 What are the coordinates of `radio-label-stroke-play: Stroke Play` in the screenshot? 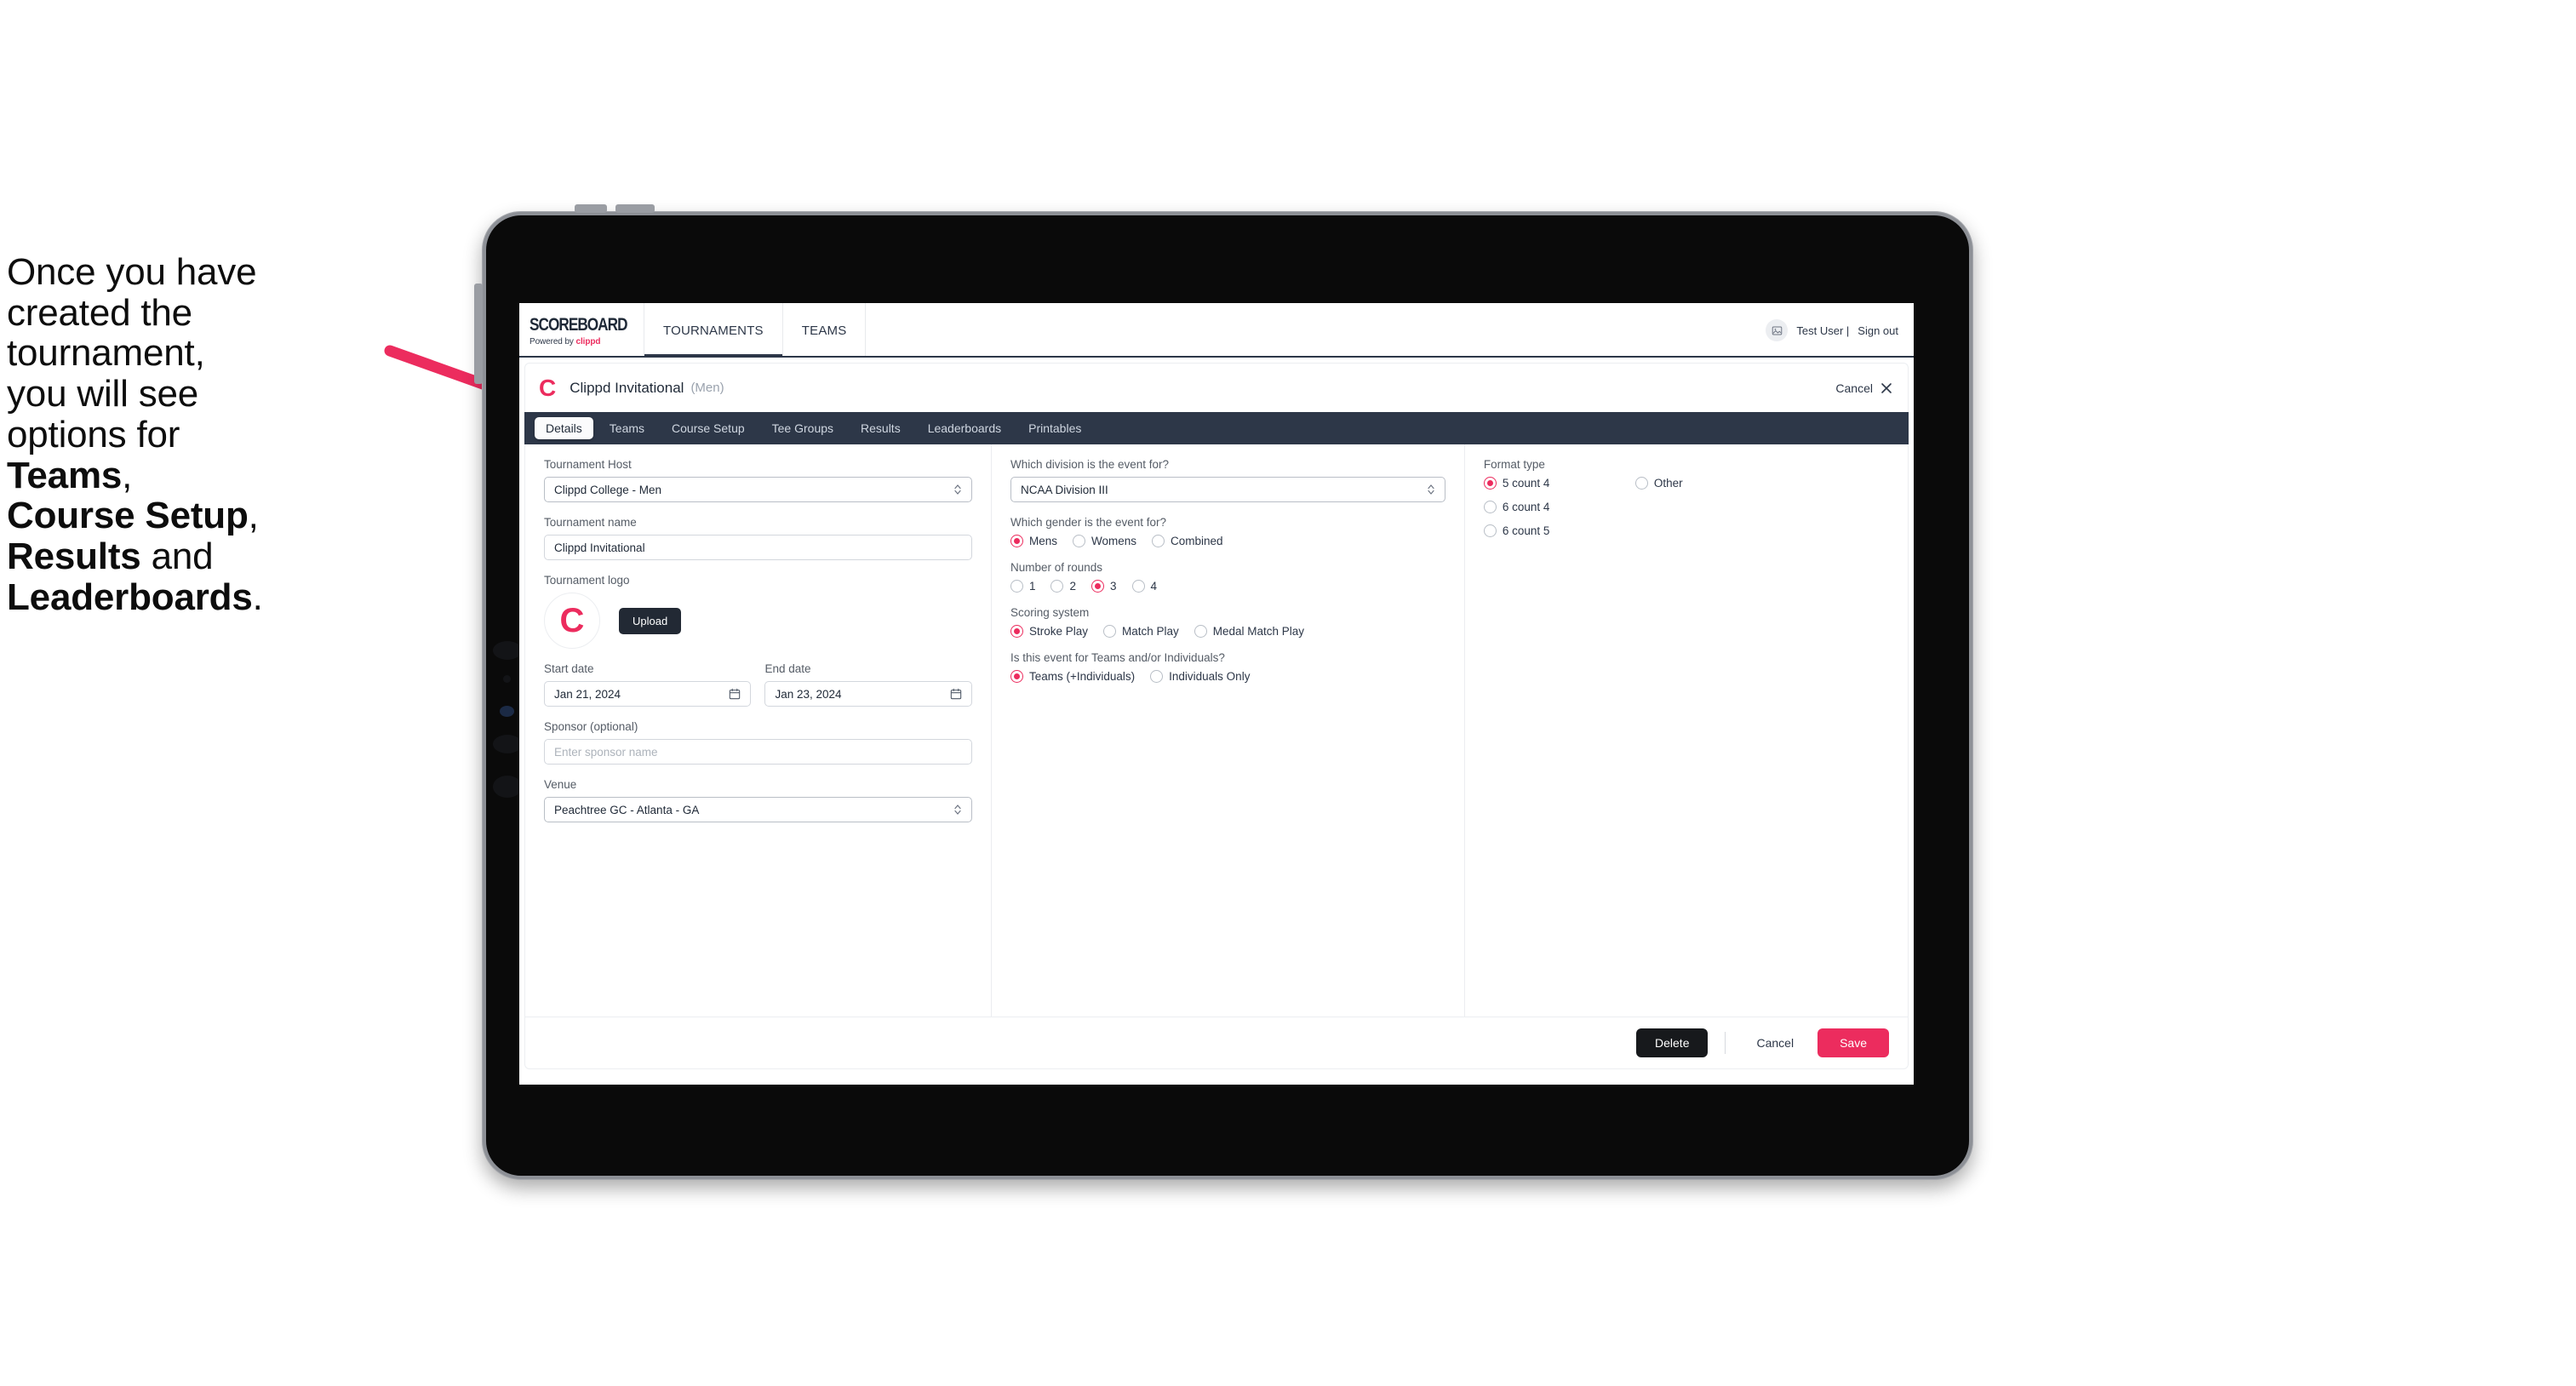 It's located at (1058, 631).